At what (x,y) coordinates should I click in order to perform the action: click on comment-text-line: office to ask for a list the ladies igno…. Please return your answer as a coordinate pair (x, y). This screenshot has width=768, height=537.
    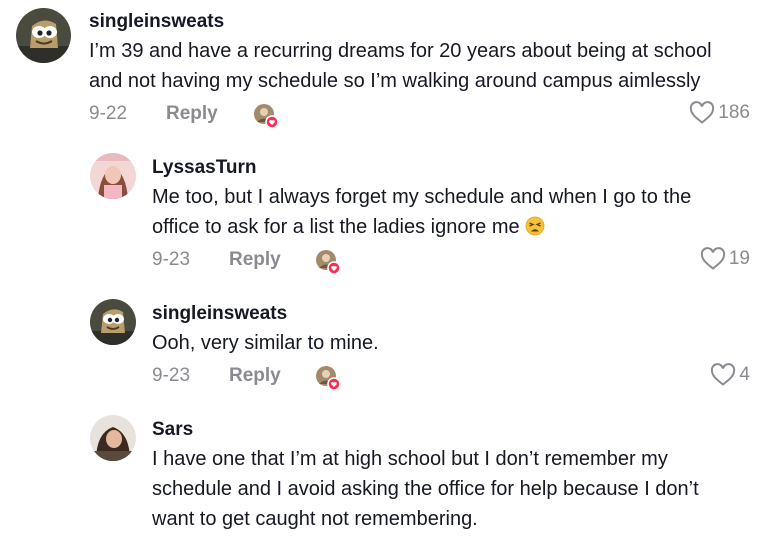
    Looking at the image, I should click on (348, 229).